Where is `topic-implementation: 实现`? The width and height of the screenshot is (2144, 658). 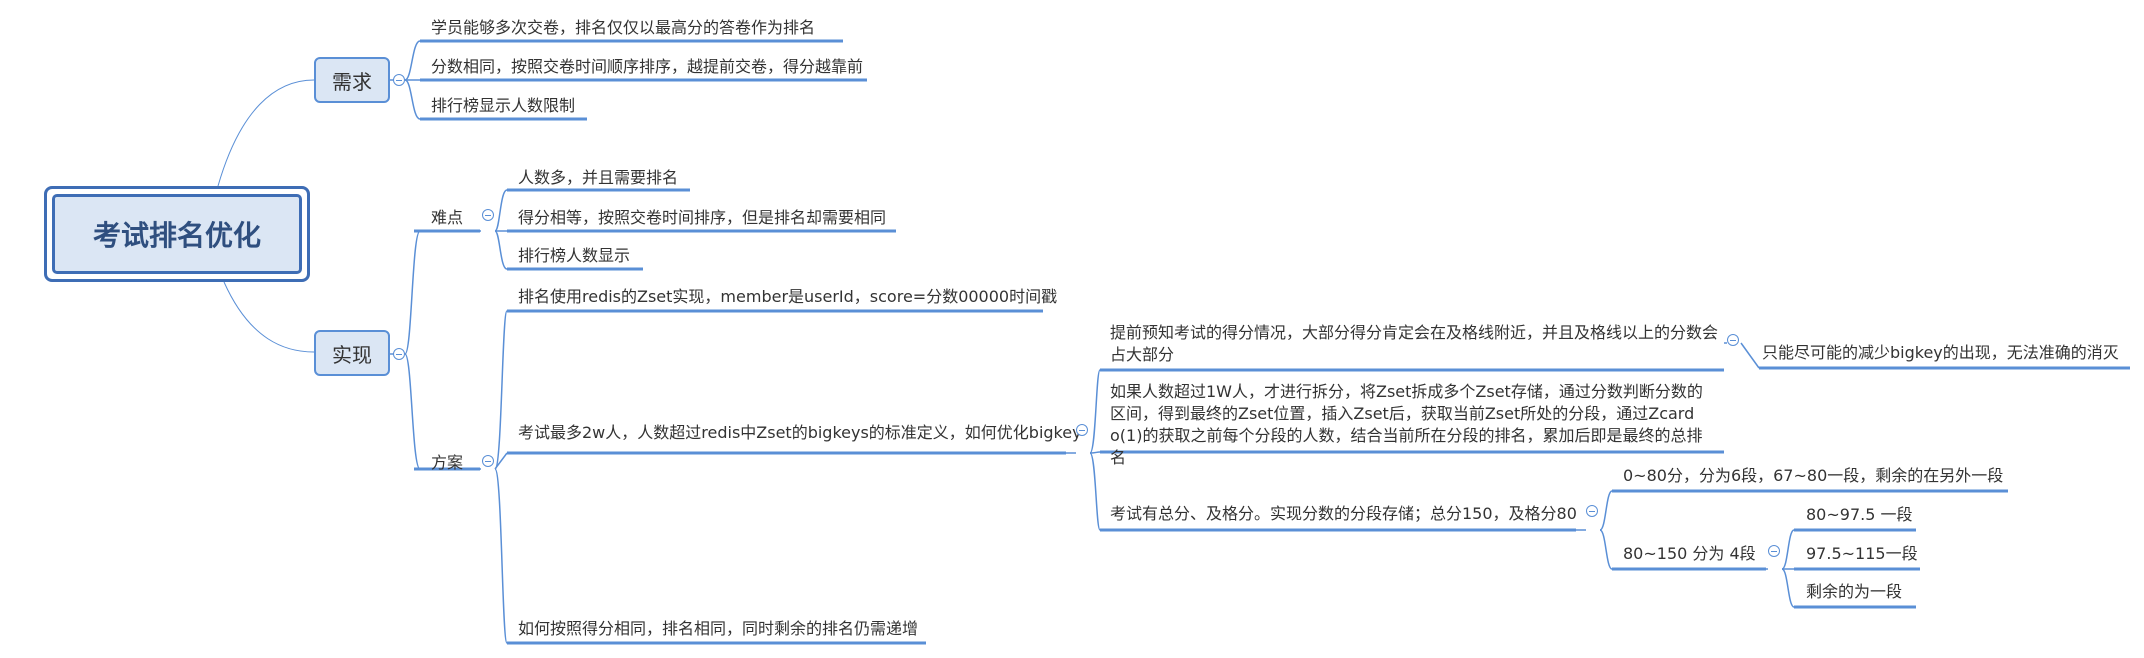
topic-implementation: 实现 is located at coordinates (352, 353).